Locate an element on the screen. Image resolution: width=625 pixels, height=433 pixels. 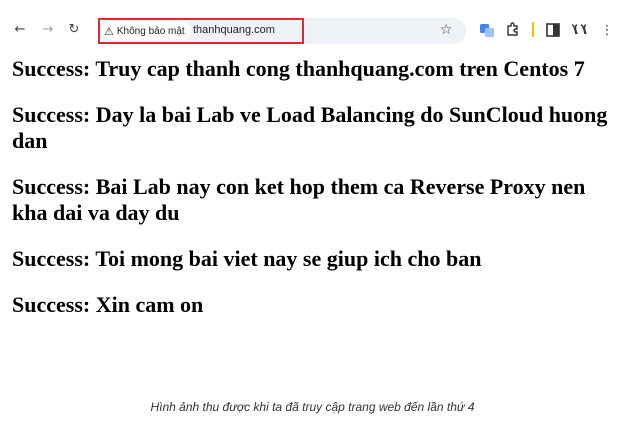
success-line-5: Success: Xin cam on is located at coordinates (108, 304).